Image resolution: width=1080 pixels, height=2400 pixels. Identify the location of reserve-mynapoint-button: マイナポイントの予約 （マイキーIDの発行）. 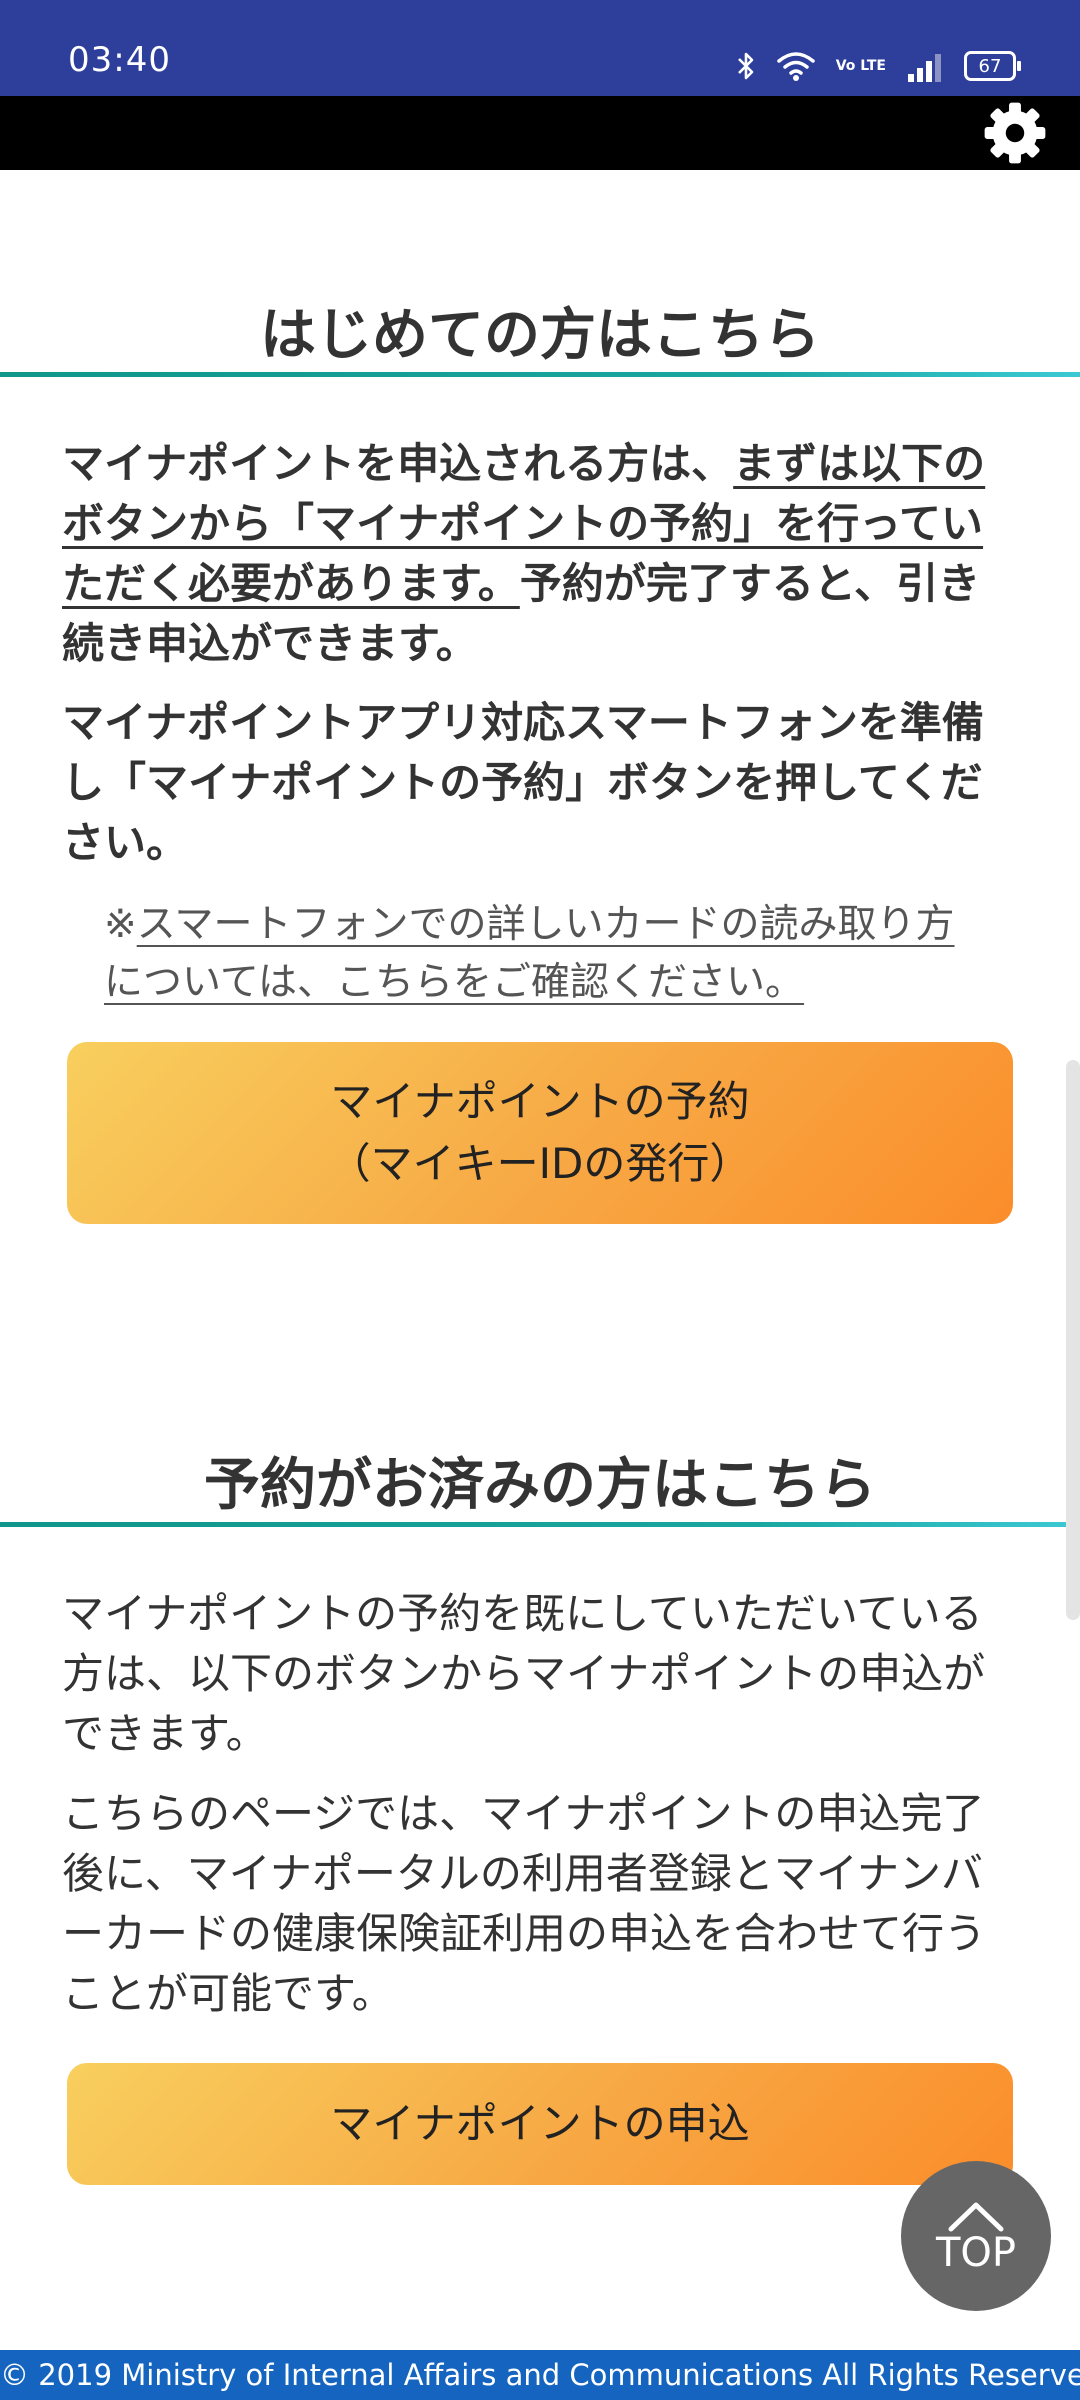
(540, 1133).